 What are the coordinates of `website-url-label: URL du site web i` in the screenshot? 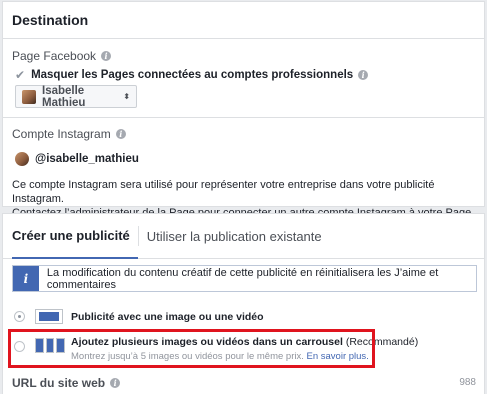 It's located at (66, 383).